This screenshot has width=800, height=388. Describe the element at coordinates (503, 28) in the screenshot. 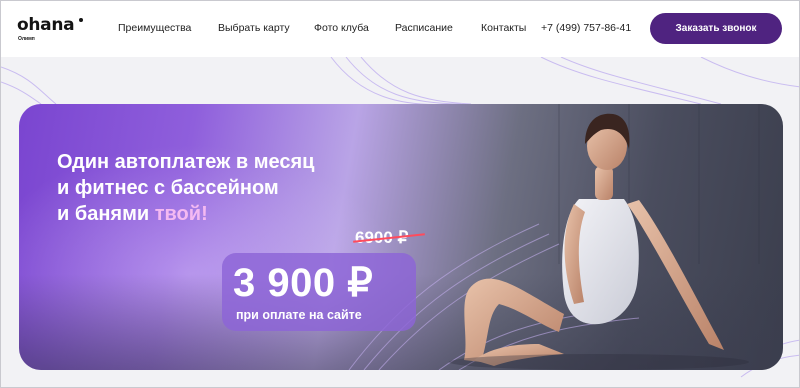

I see `nav-item-contacts: Контакты` at that location.